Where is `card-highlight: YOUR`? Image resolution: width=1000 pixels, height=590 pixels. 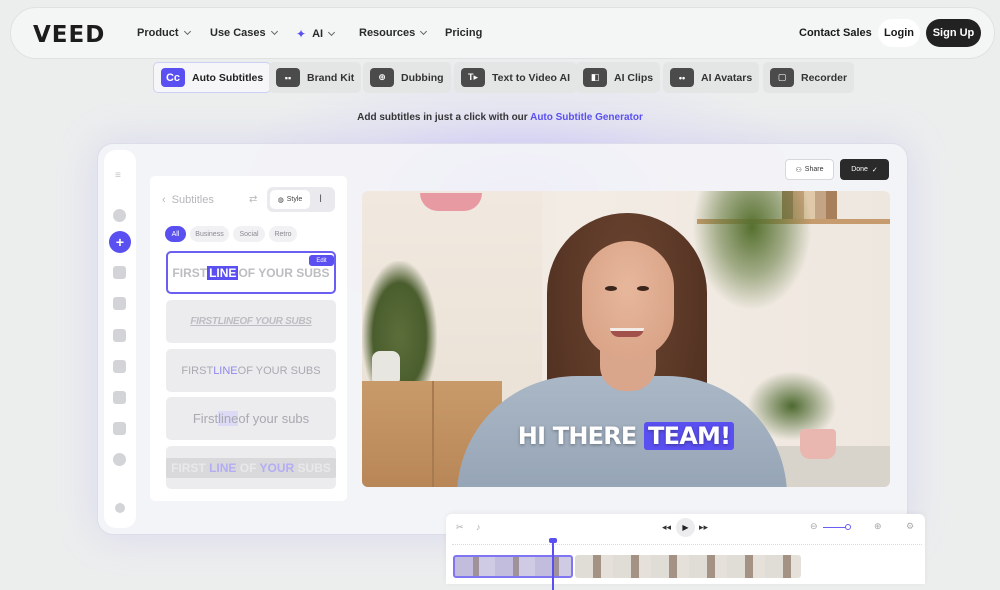
card-highlight: YOUR is located at coordinates (277, 467).